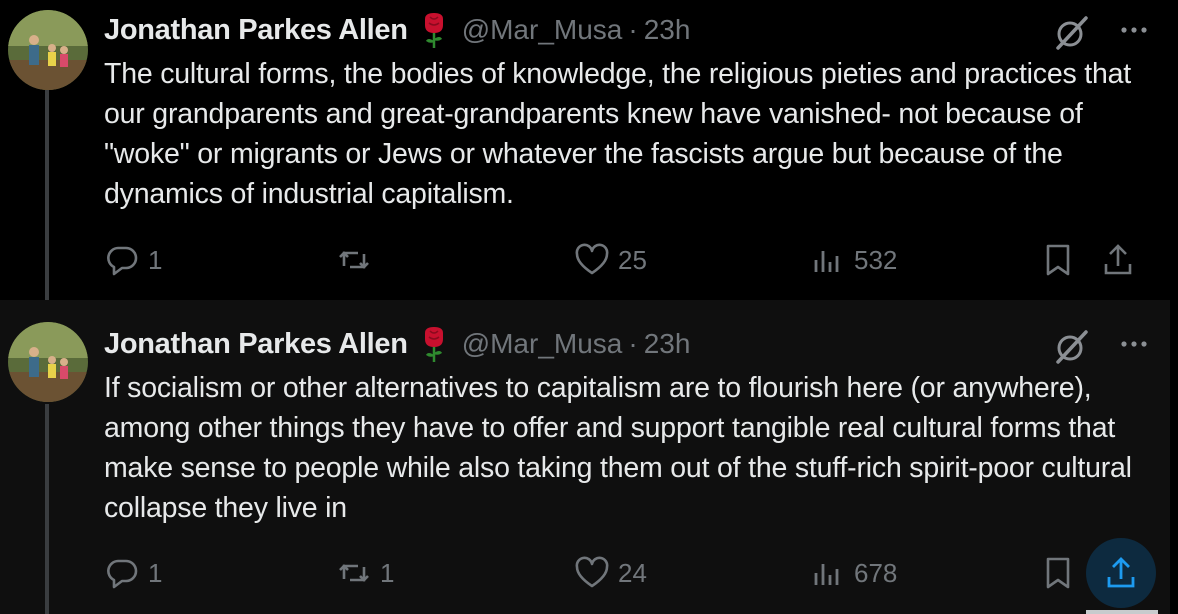 Image resolution: width=1178 pixels, height=614 pixels. I want to click on views-button: 532, so click(853, 260).